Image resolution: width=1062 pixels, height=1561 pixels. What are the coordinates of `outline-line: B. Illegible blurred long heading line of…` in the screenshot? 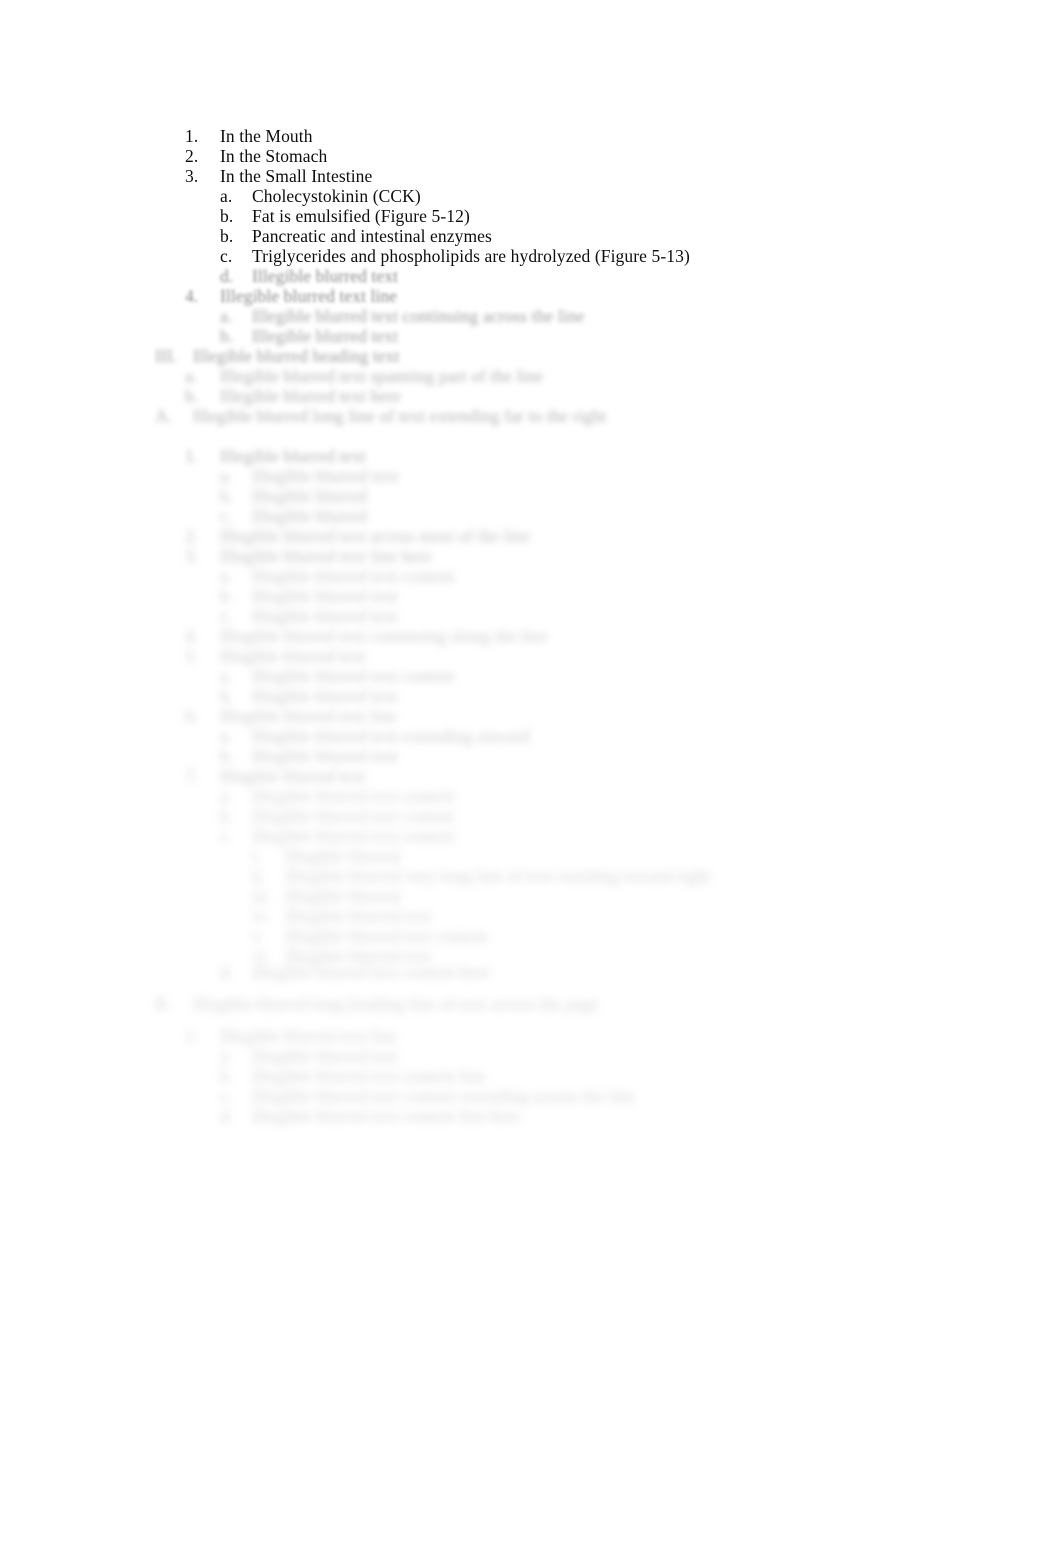 It's located at (377, 1004).